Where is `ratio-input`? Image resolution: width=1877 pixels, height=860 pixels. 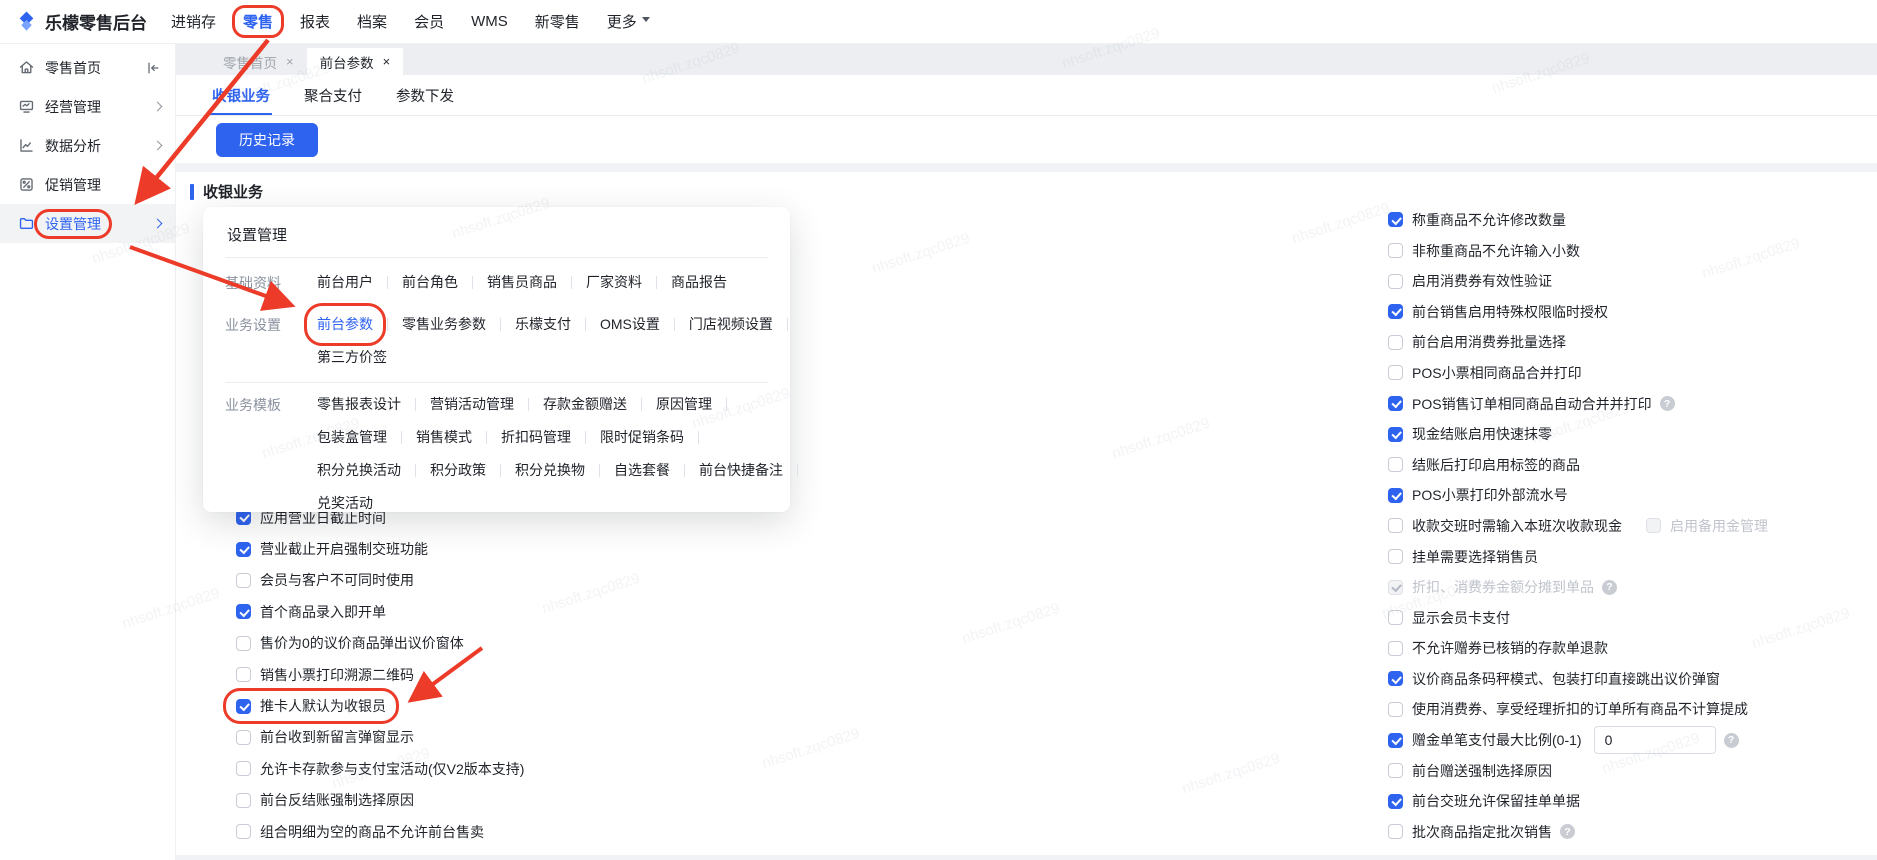 ratio-input is located at coordinates (1654, 740).